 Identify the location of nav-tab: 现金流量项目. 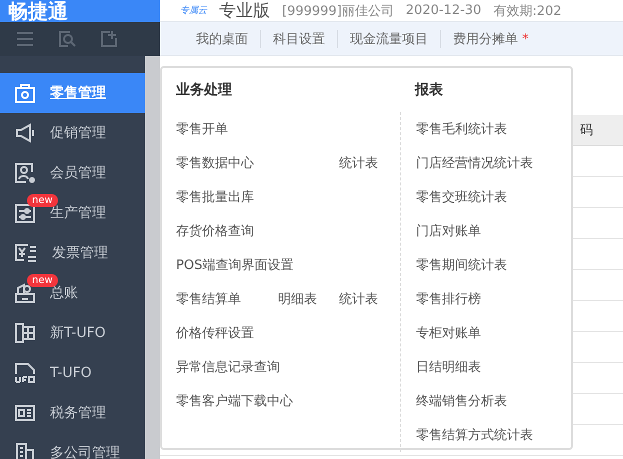
(388, 39).